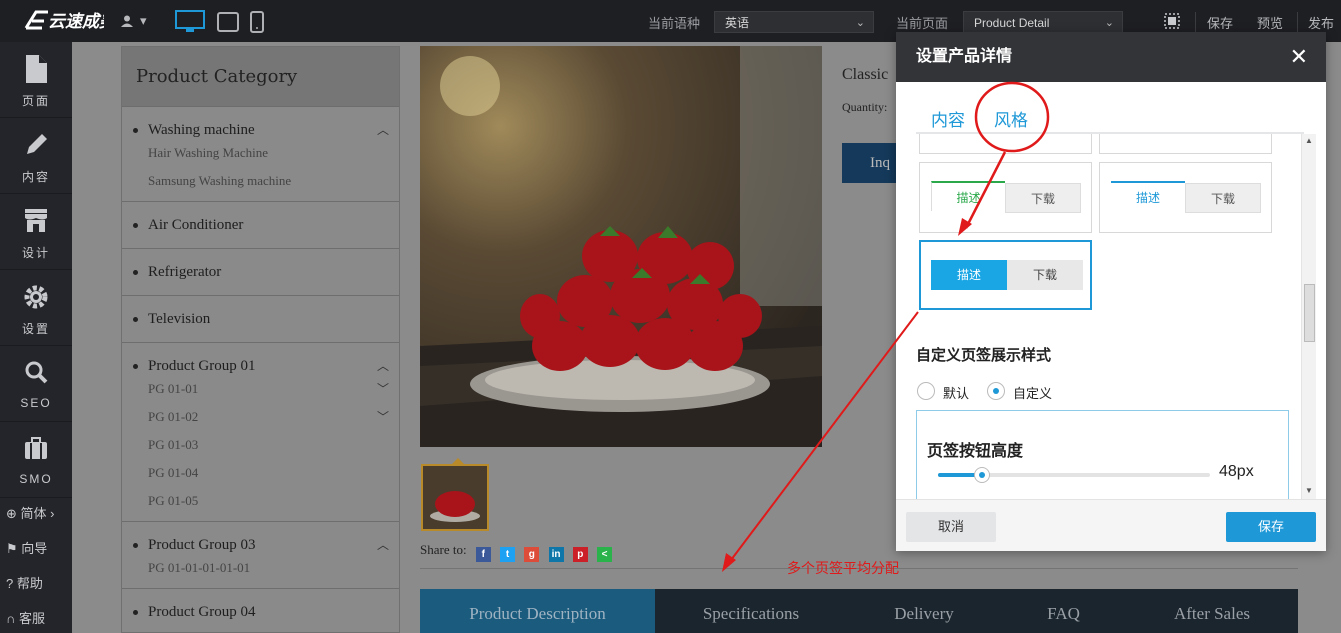 The height and width of the screenshot is (633, 1341). What do you see at coordinates (260, 445) in the screenshot?
I see `category-subitem: PG 01-03` at bounding box center [260, 445].